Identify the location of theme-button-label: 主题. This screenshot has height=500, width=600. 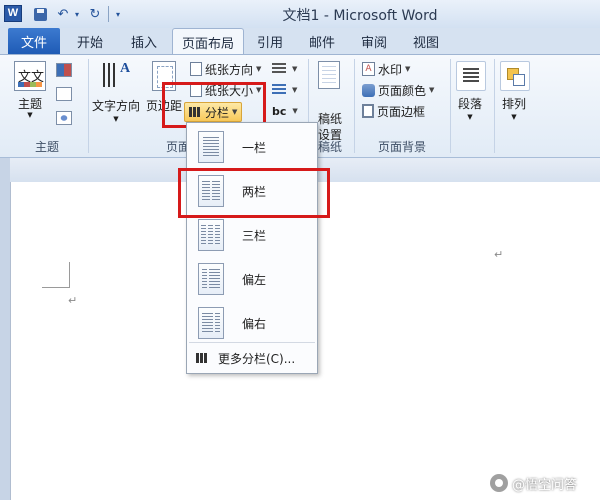
(29, 104).